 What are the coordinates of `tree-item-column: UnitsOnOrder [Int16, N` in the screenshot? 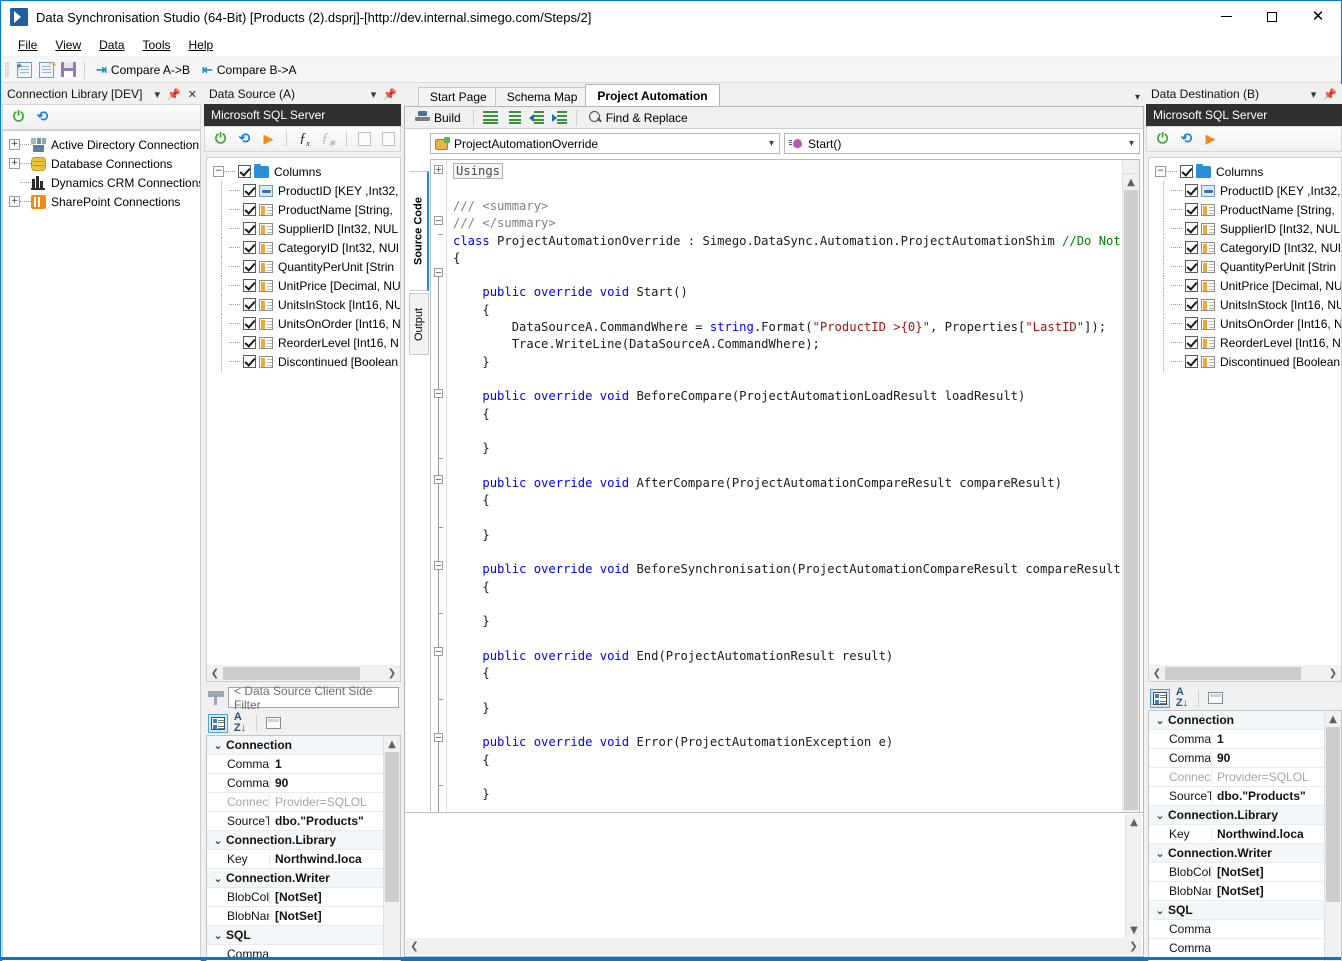 It's located at (303, 323).